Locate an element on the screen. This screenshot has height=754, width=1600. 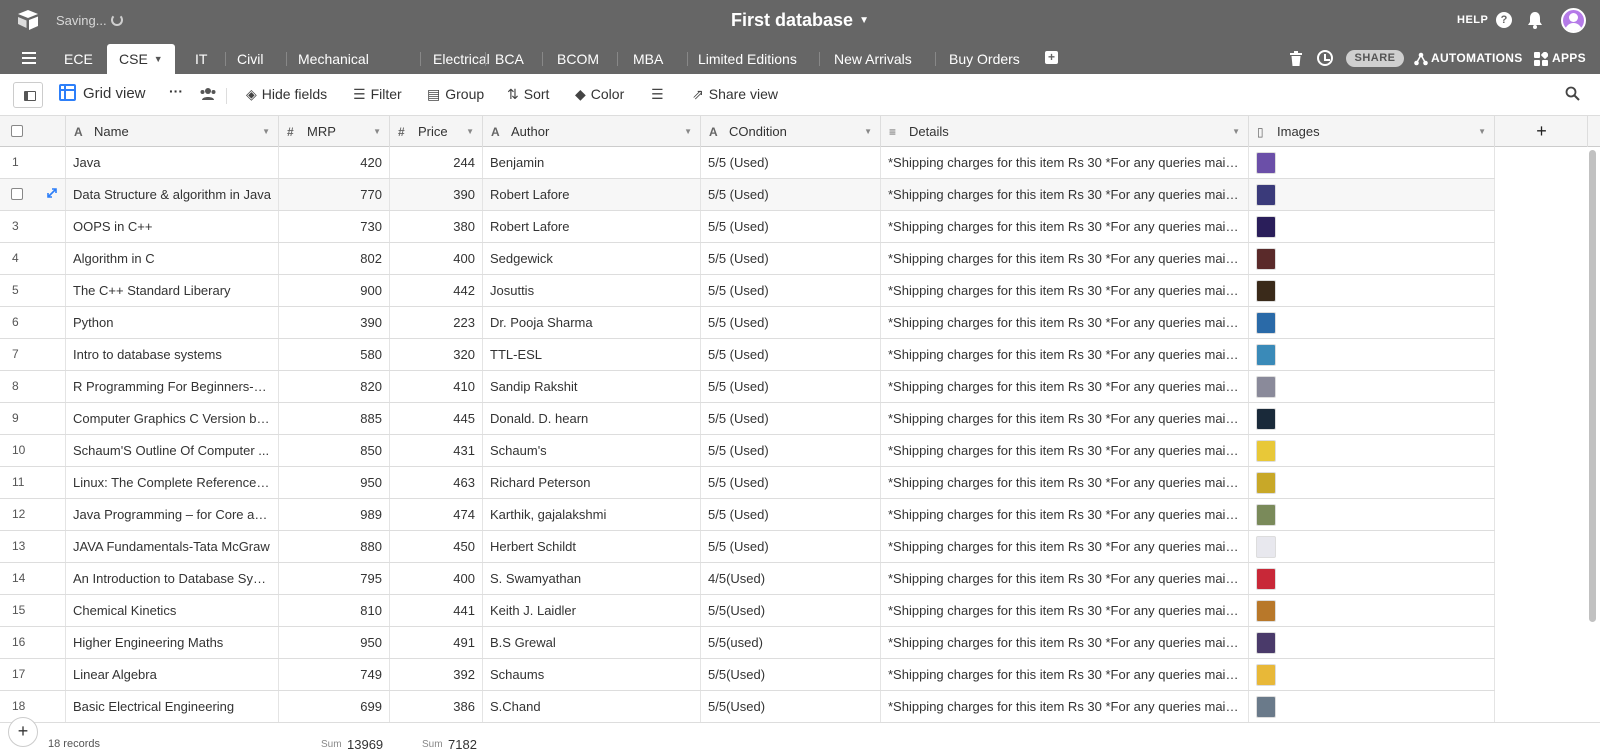
tab-it: IT is located at coordinates (201, 59).